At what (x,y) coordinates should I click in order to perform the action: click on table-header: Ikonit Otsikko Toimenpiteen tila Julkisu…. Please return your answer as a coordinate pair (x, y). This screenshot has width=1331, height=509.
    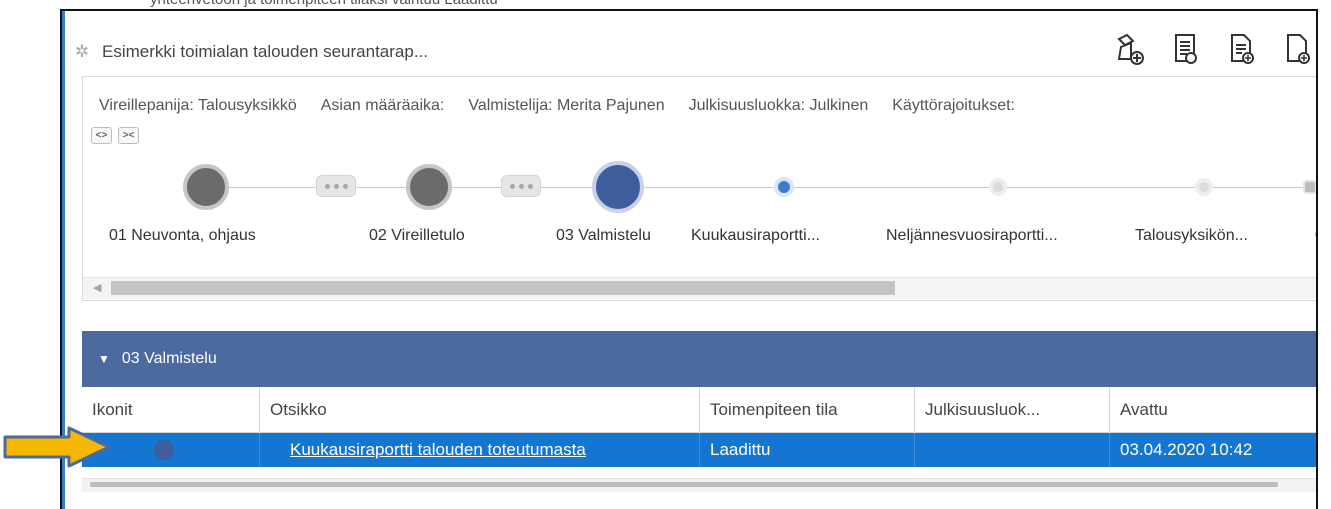
    Looking at the image, I should click on (699, 410).